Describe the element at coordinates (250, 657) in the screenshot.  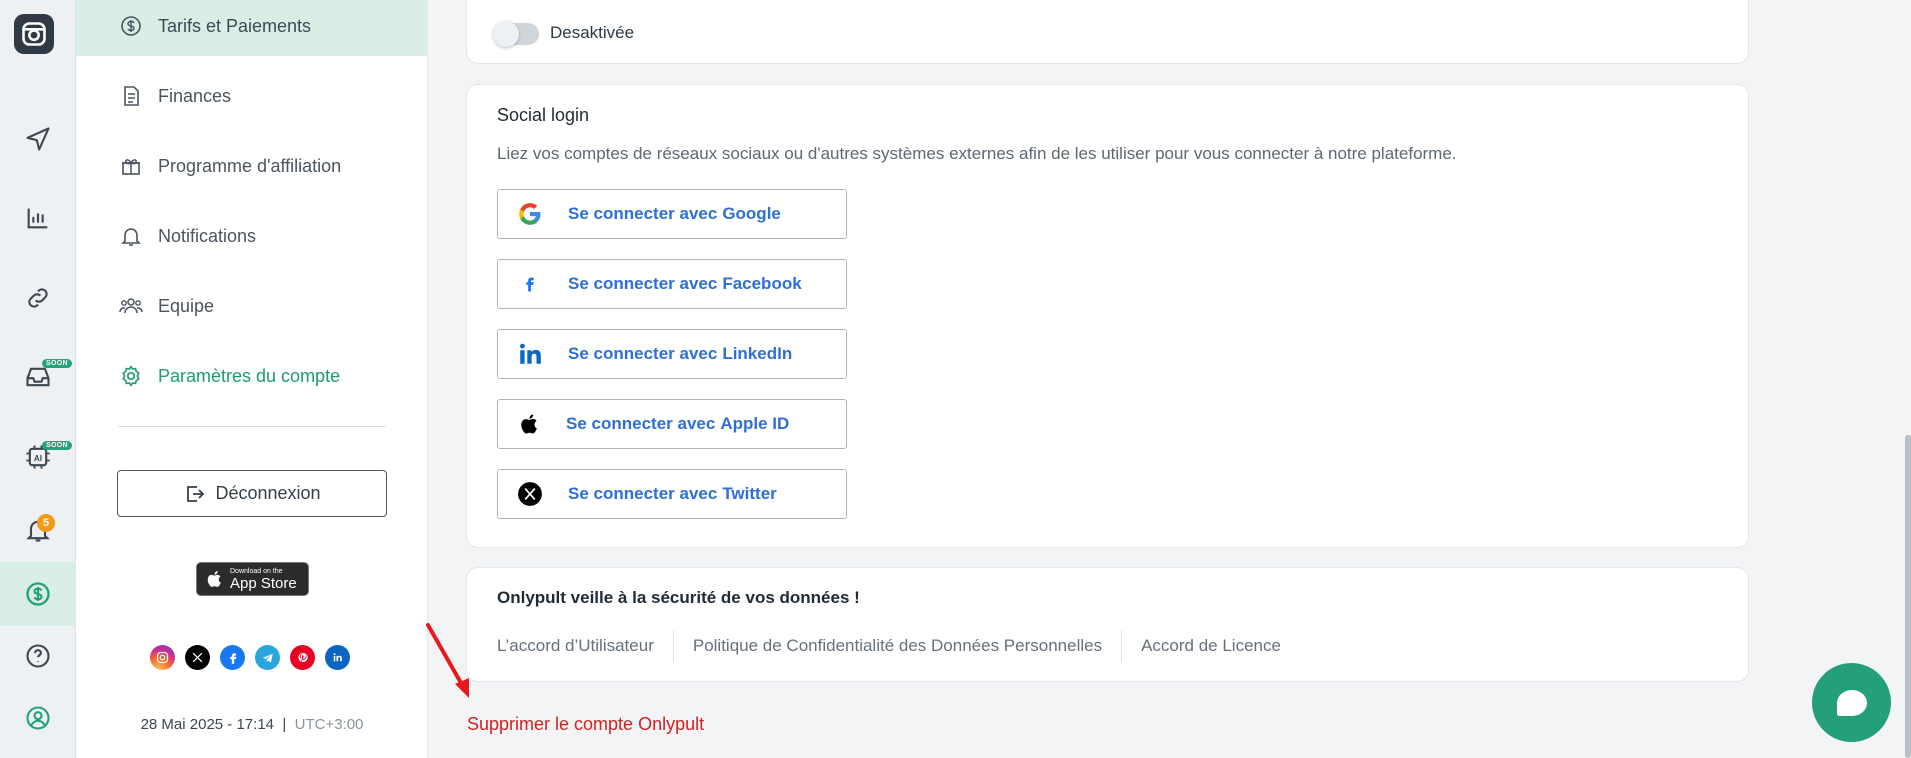
I see `social-links` at that location.